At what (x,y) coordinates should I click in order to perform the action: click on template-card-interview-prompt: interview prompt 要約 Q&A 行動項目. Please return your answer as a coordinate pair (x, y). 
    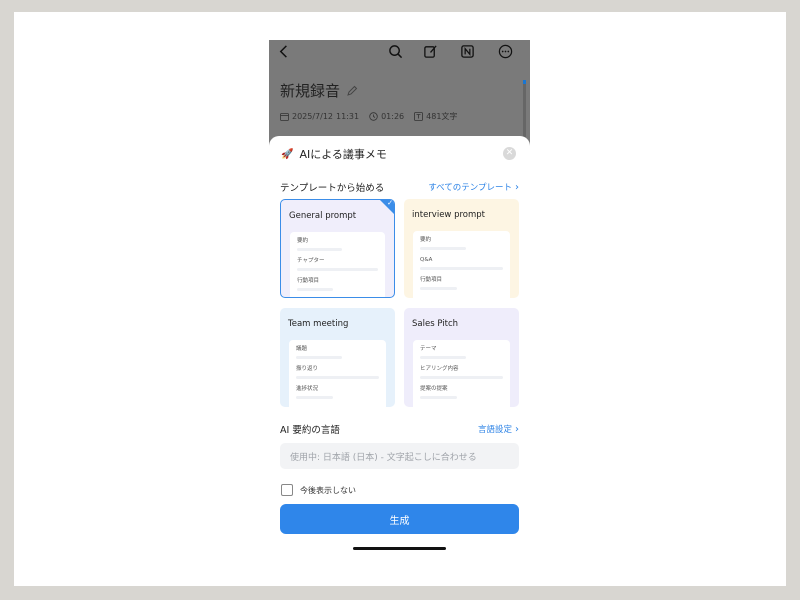
    Looking at the image, I should click on (461, 248).